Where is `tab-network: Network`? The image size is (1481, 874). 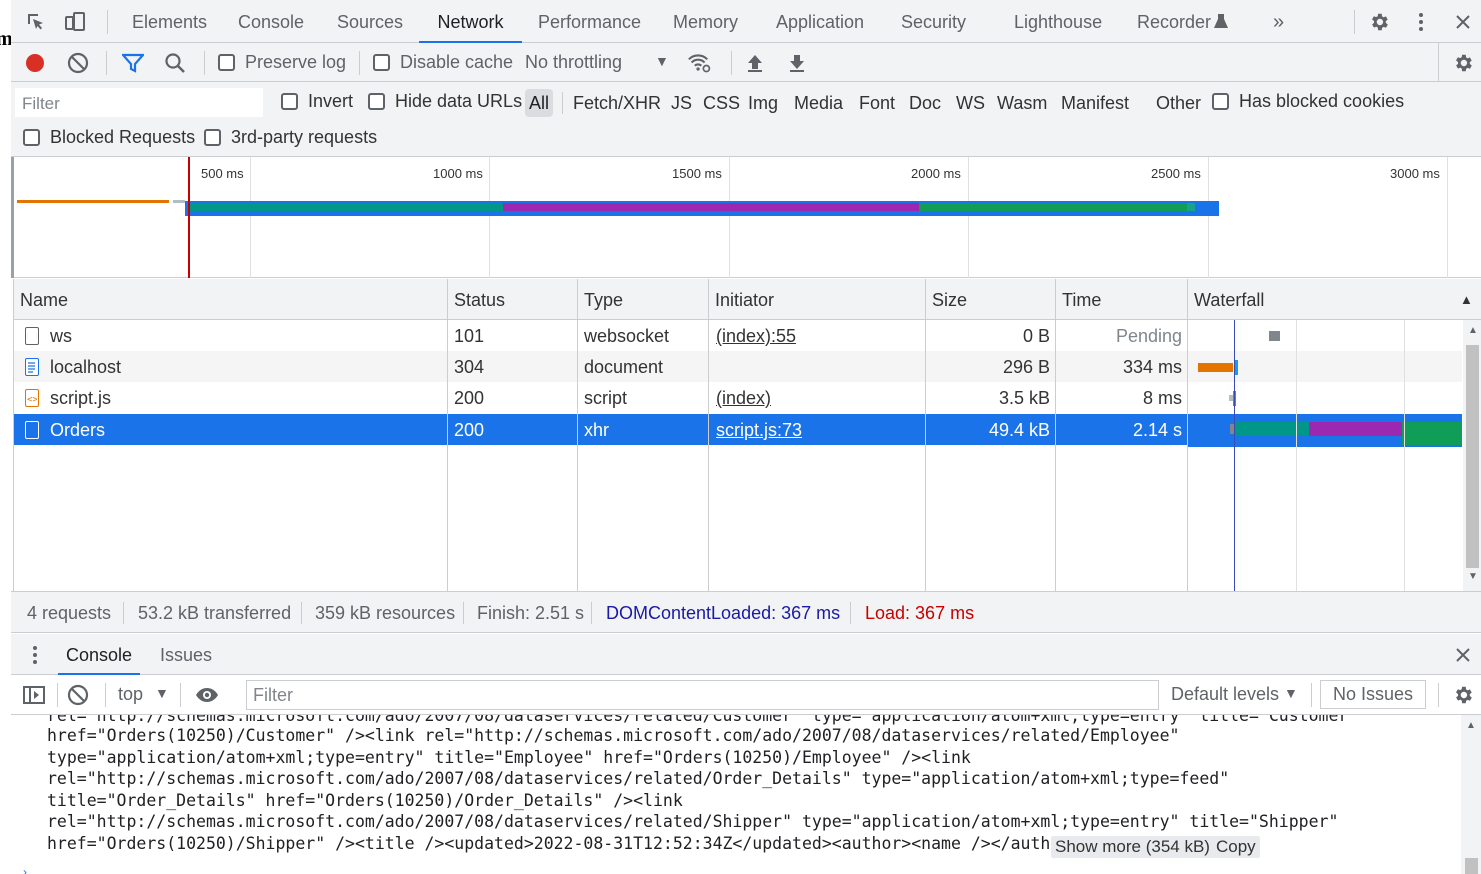
tab-network: Network is located at coordinates (470, 21).